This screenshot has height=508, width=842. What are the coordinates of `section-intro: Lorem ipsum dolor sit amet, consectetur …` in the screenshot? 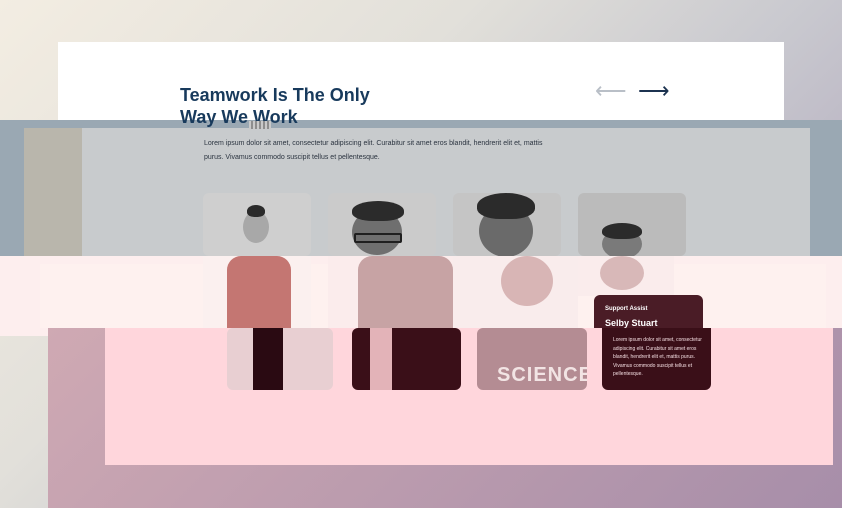 It's located at (379, 151).